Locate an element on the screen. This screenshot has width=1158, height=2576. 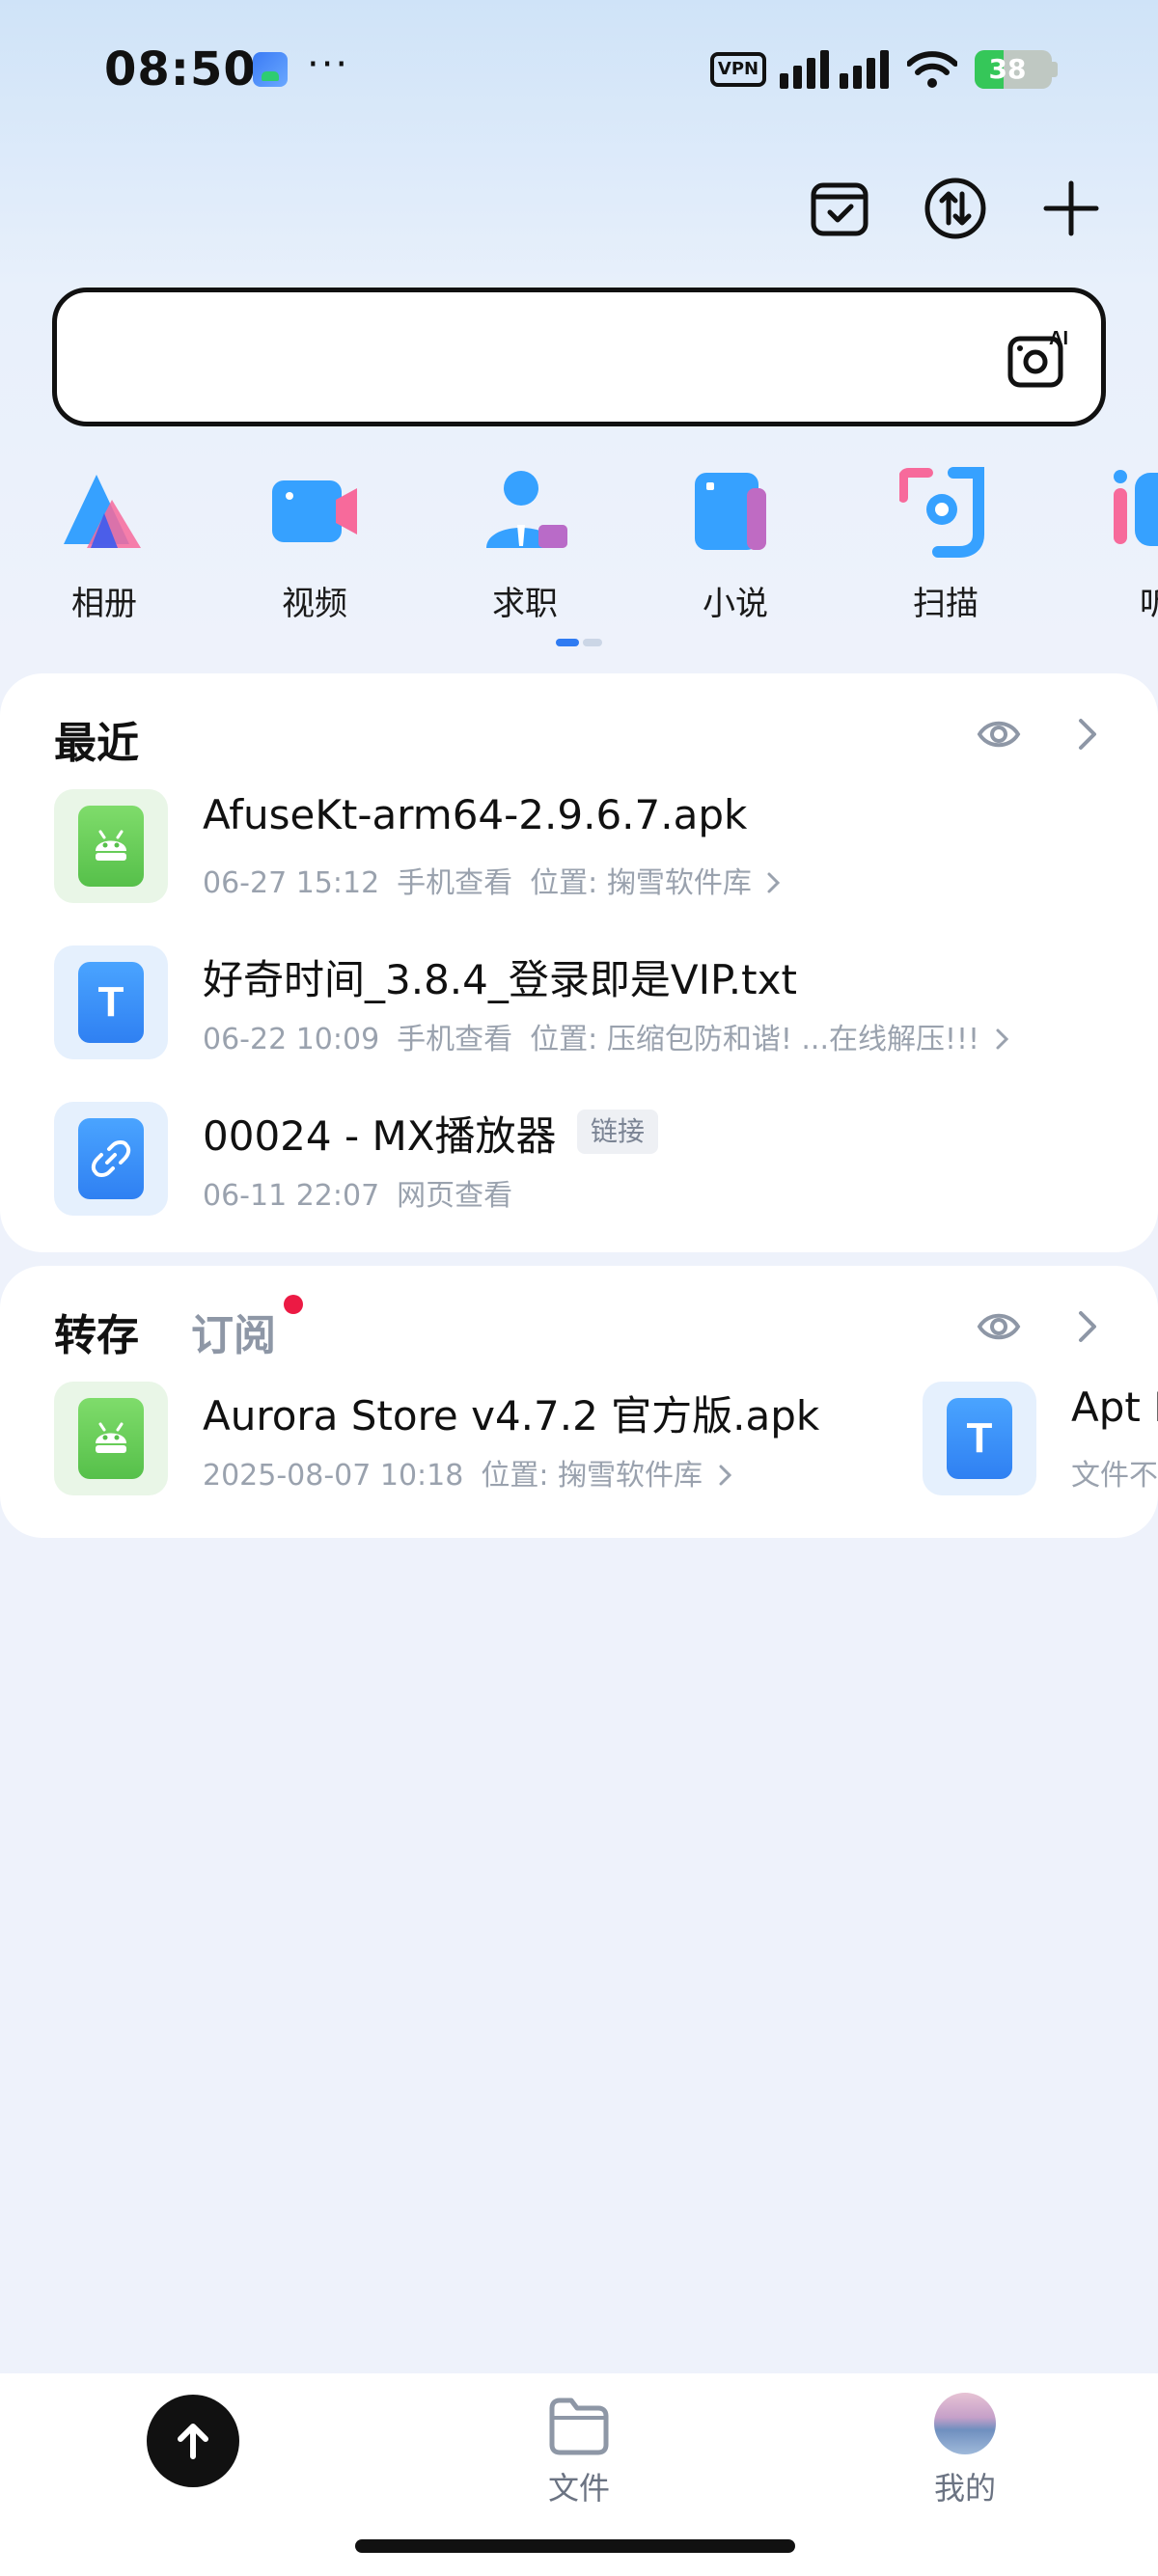
category-page-indicator is located at coordinates (579, 642).